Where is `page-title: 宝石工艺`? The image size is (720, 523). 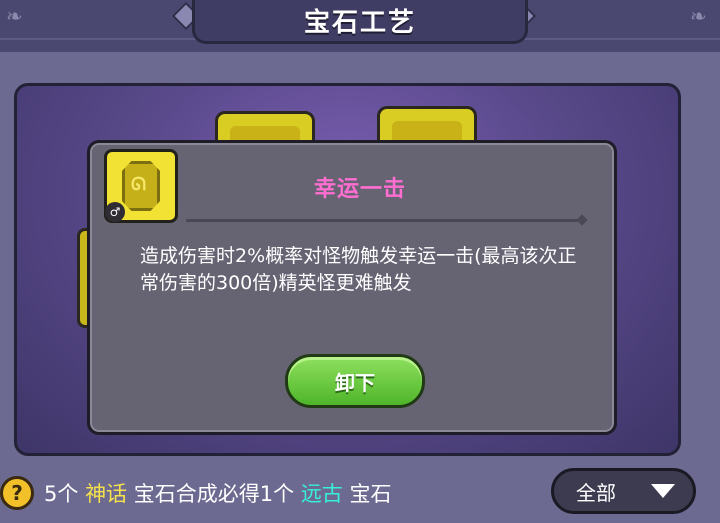 page-title: 宝石工艺 is located at coordinates (360, 22).